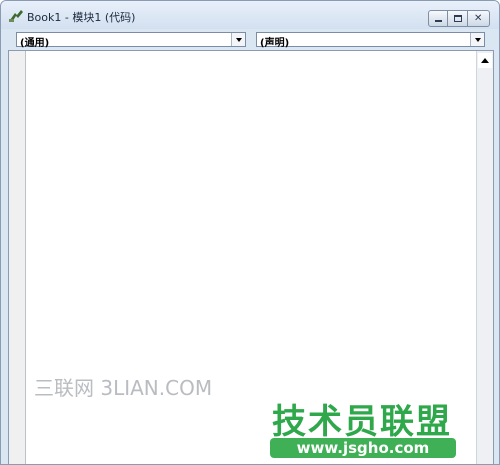 Image resolution: width=500 pixels, height=465 pixels. What do you see at coordinates (131, 40) in the screenshot?
I see `object-dropdown: (通用)` at bounding box center [131, 40].